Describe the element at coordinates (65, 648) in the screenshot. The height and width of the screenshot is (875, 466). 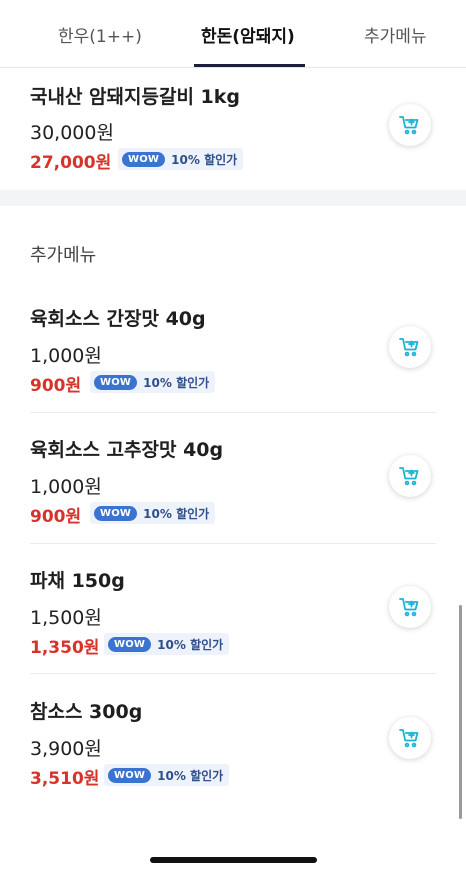
I see `item-sale-price: 1,350원` at that location.